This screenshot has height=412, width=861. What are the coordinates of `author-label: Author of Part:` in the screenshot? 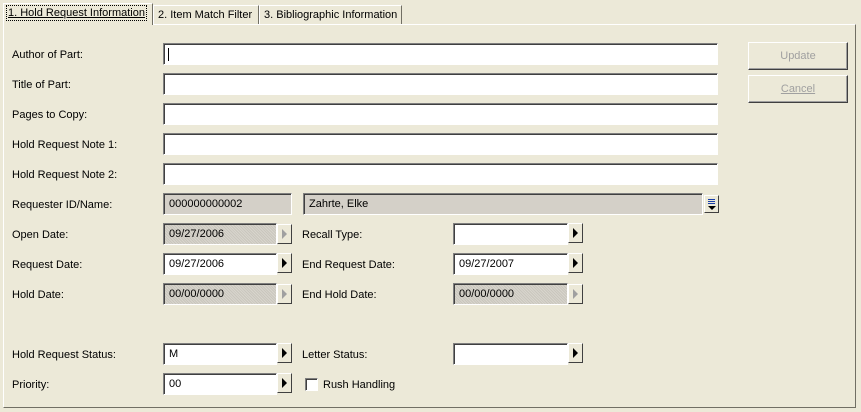 It's located at (47, 55).